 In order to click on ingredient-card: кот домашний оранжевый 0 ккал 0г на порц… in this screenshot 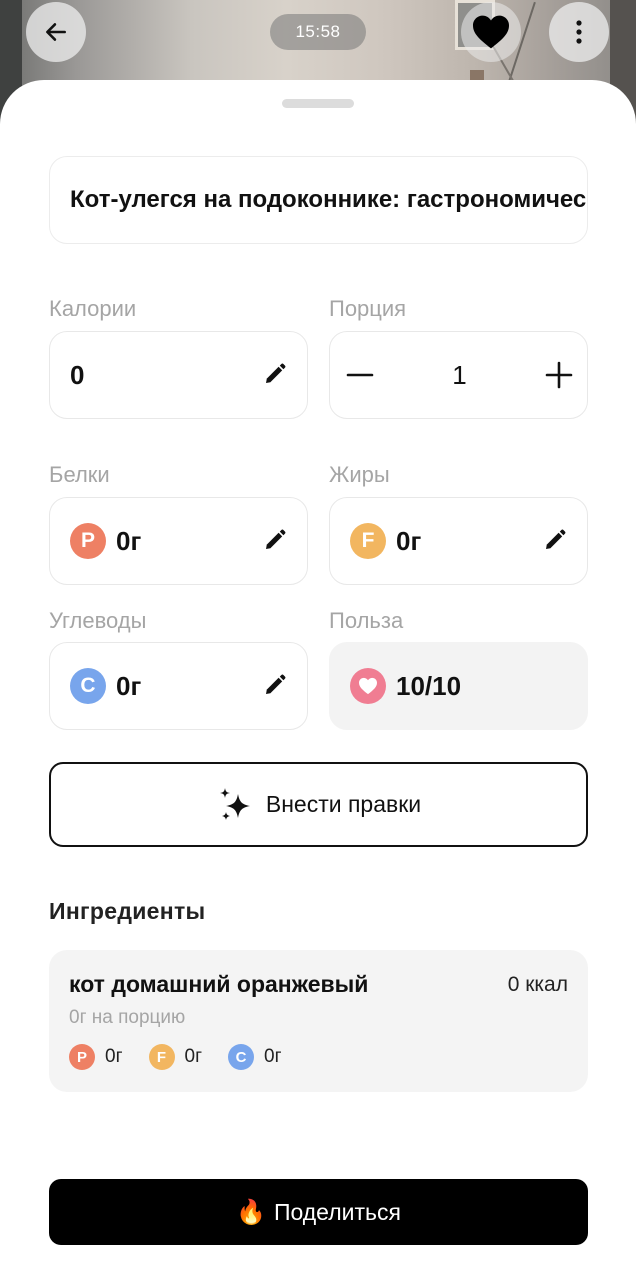, I will do `click(318, 1021)`.